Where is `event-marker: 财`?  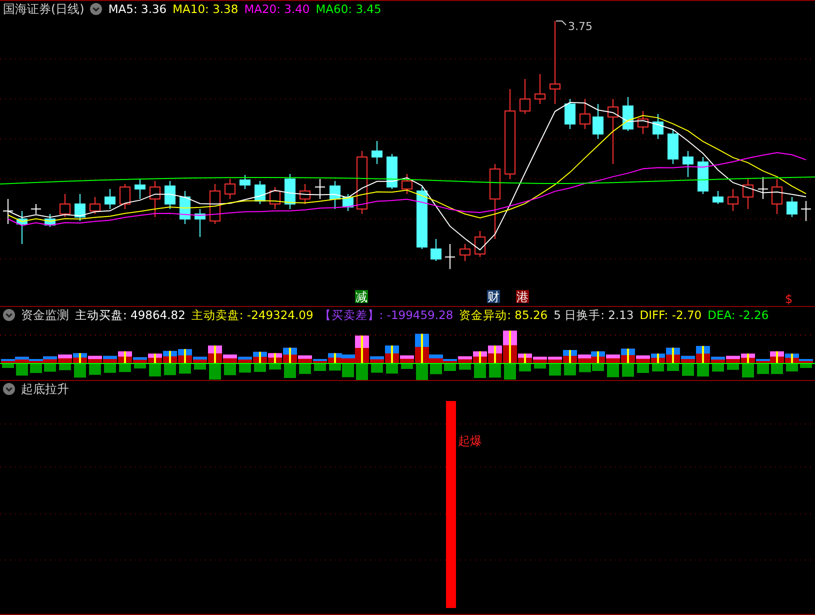
event-marker: 财 is located at coordinates (493, 297).